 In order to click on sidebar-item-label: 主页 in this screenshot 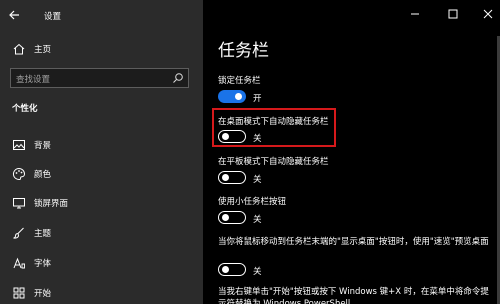, I will do `click(43, 50)`.